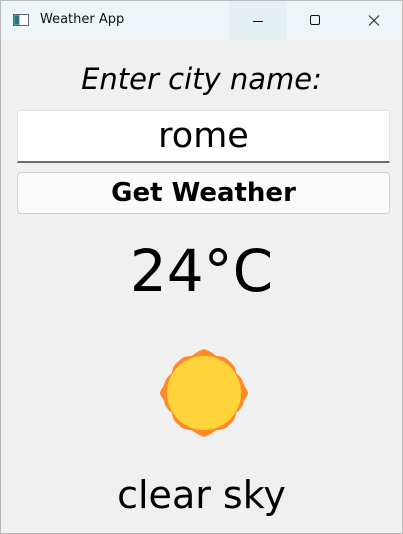  What do you see at coordinates (201, 495) in the screenshot?
I see `weather-condition: clear sky` at bounding box center [201, 495].